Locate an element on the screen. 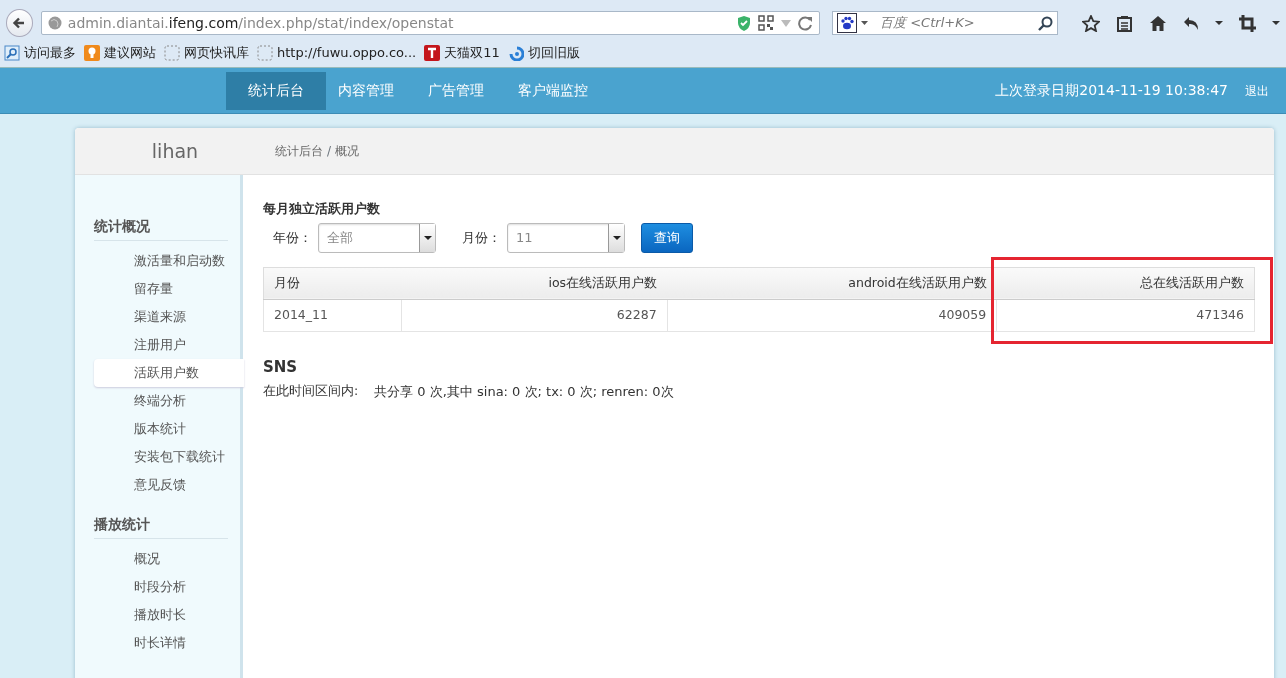  sidebar-section-title: 统计概况 is located at coordinates (161, 224).